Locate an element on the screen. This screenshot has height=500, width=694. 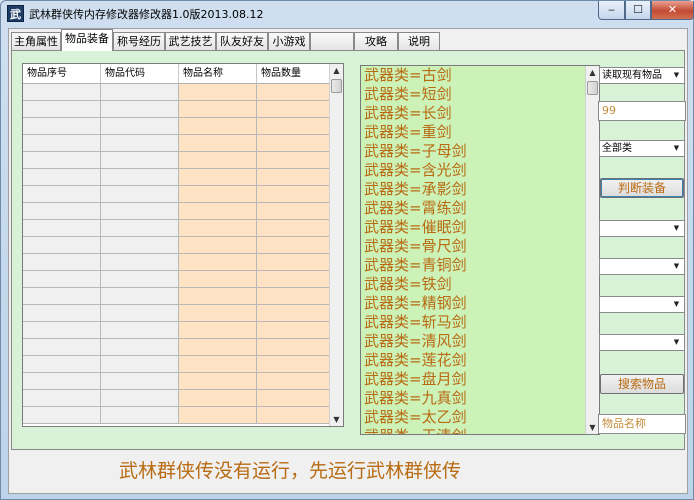
list-item: 武器类=催眠剑 is located at coordinates (415, 227).